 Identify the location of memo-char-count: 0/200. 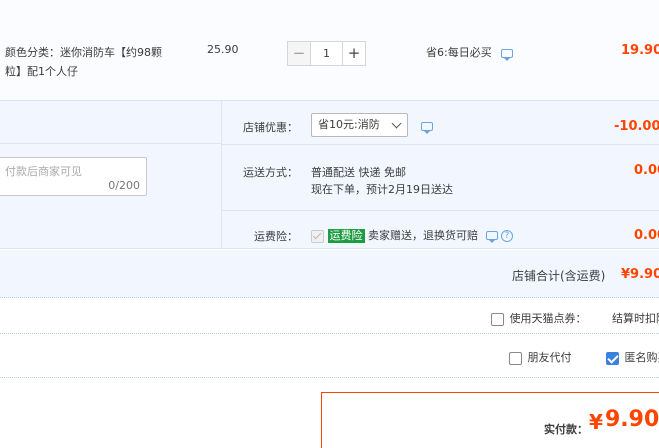
(124, 185).